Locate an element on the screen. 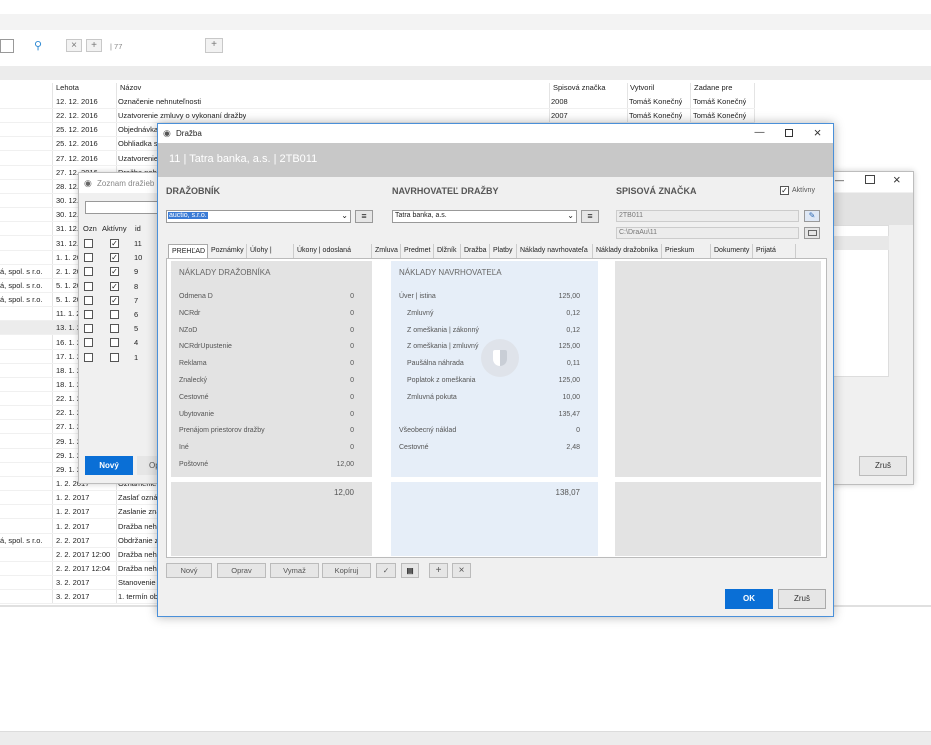  cost-label: Ubytovanie is located at coordinates (197, 414).